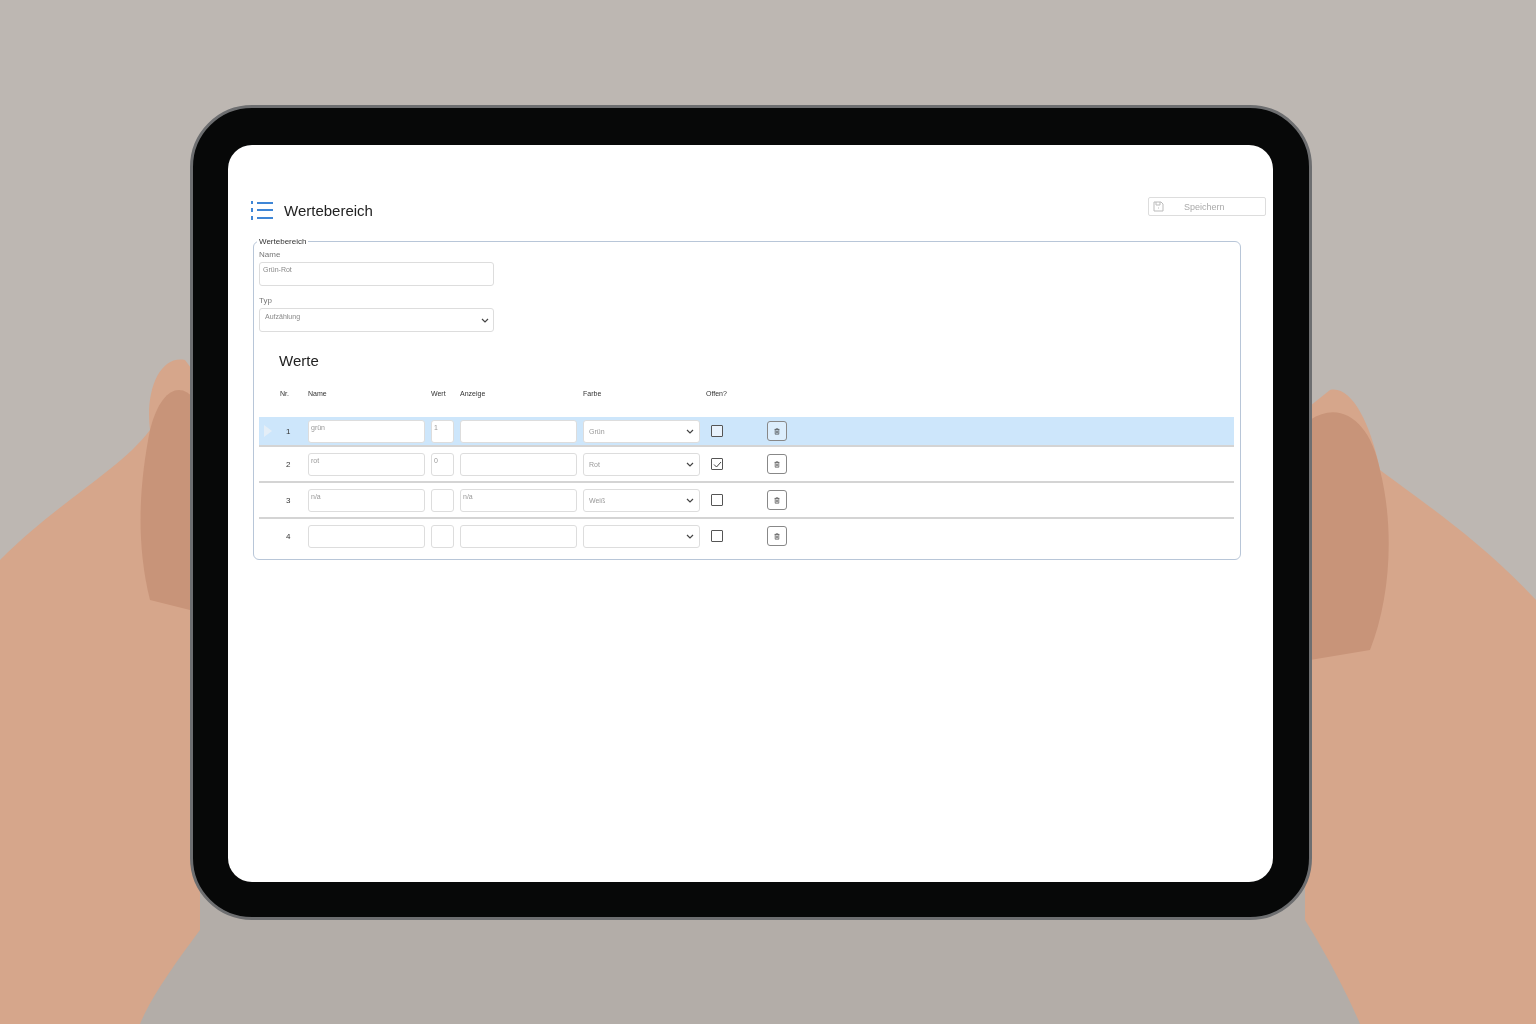 The height and width of the screenshot is (1024, 1536). What do you see at coordinates (299, 360) in the screenshot?
I see `section-heading: Werte` at bounding box center [299, 360].